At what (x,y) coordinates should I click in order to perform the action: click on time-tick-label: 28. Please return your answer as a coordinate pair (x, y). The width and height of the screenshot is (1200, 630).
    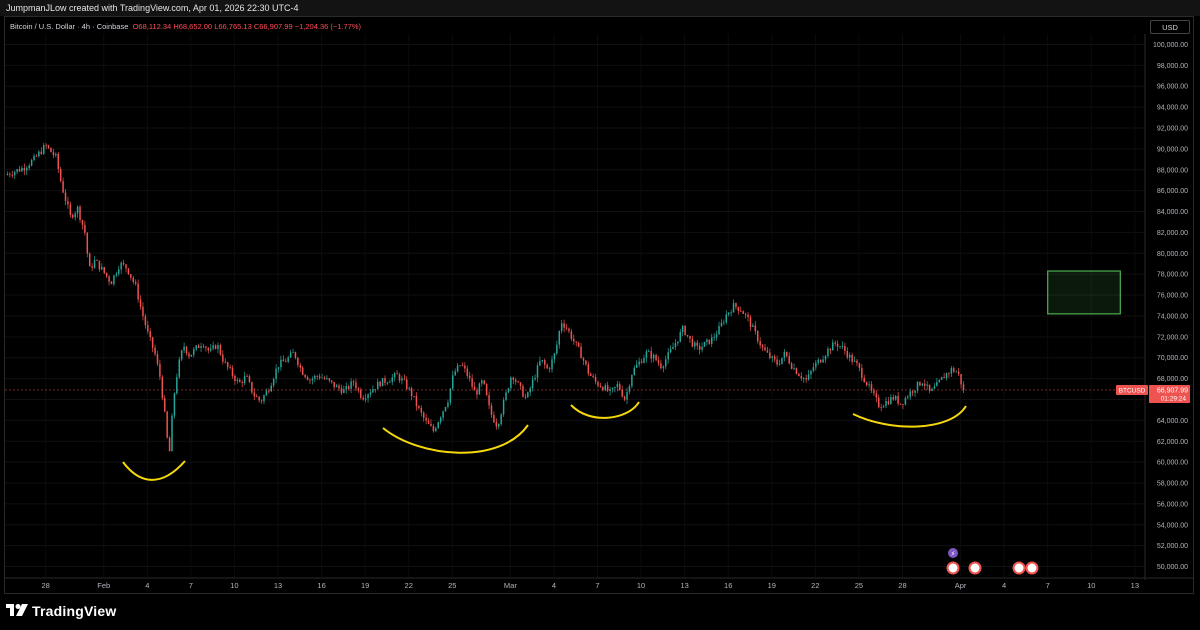
    Looking at the image, I should click on (902, 585).